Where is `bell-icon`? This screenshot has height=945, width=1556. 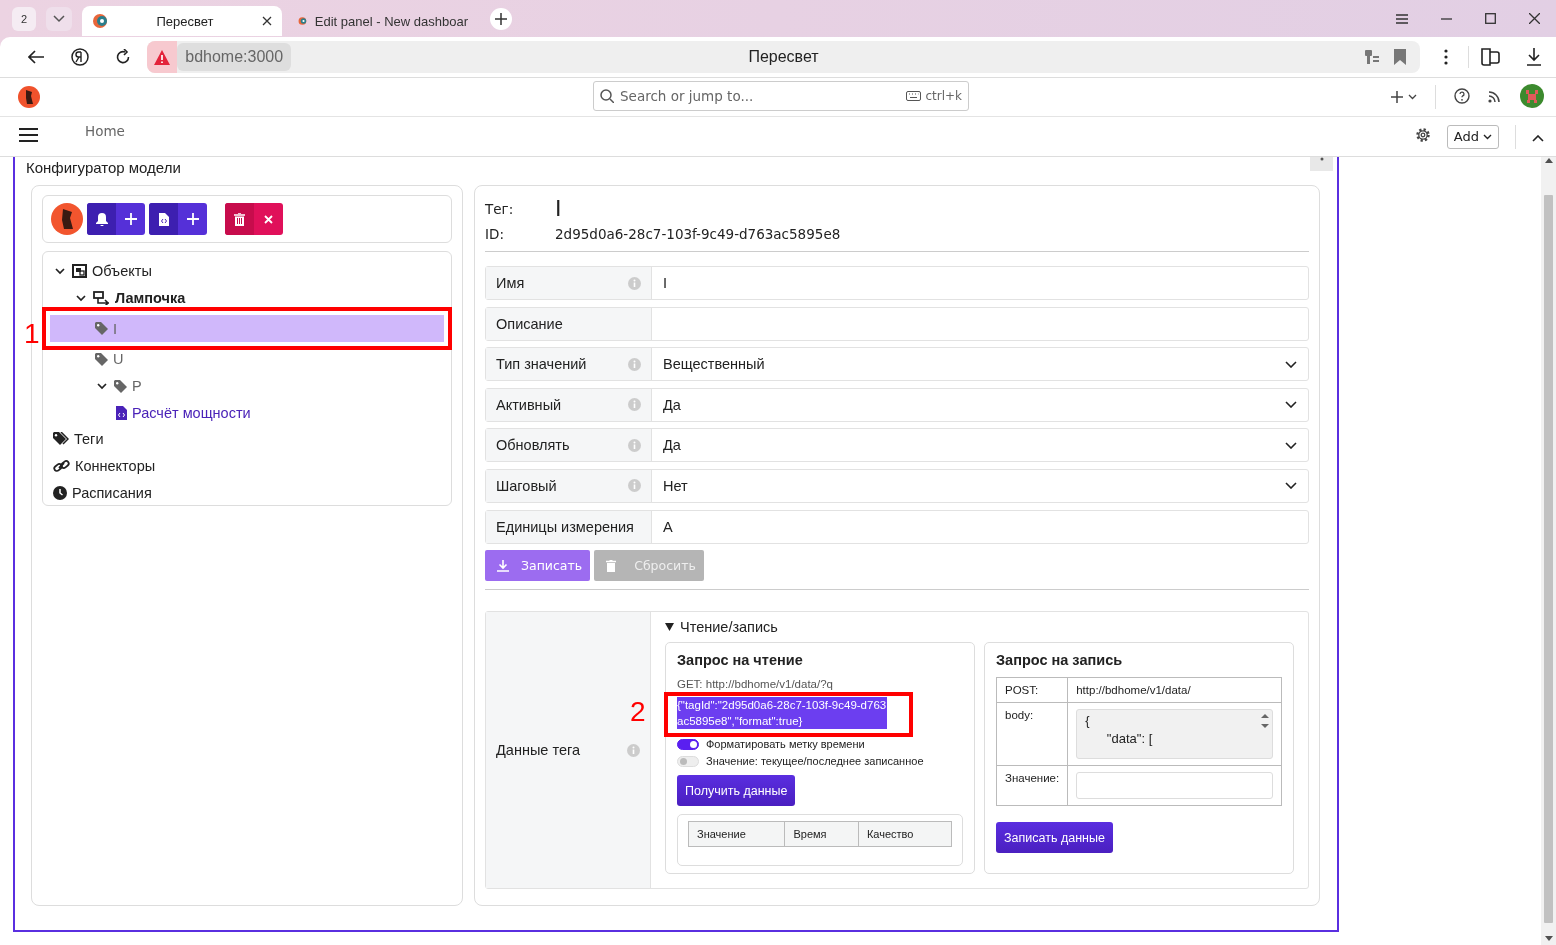
bell-icon is located at coordinates (101, 219).